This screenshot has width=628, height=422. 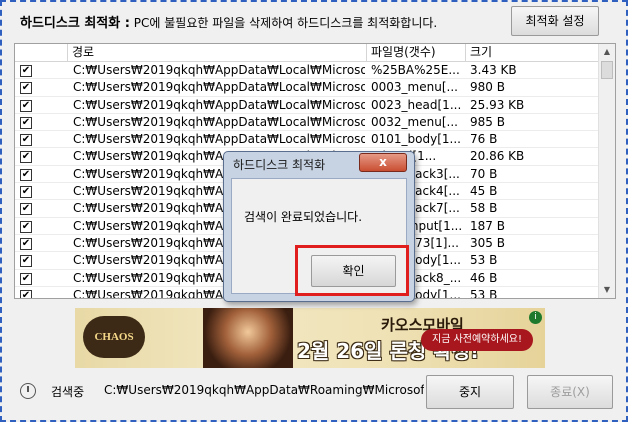 I want to click on info-icon: i, so click(x=535, y=317).